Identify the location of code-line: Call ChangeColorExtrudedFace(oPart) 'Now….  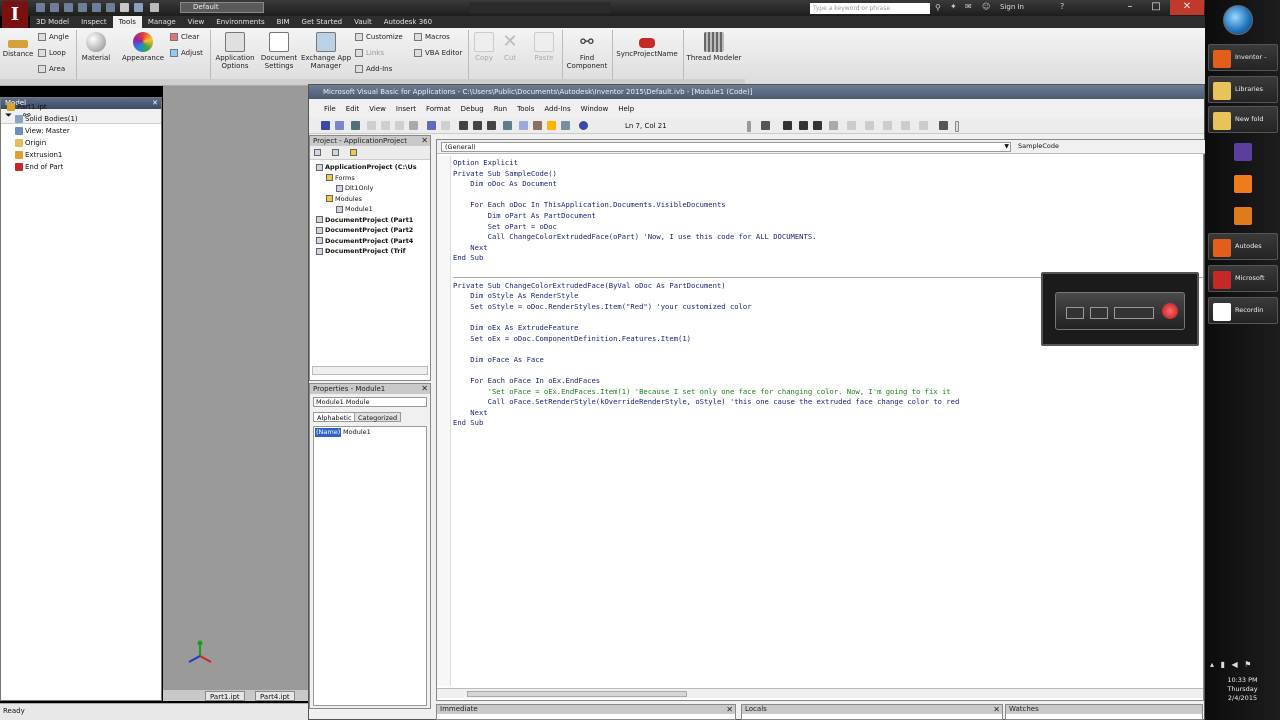
(635, 237).